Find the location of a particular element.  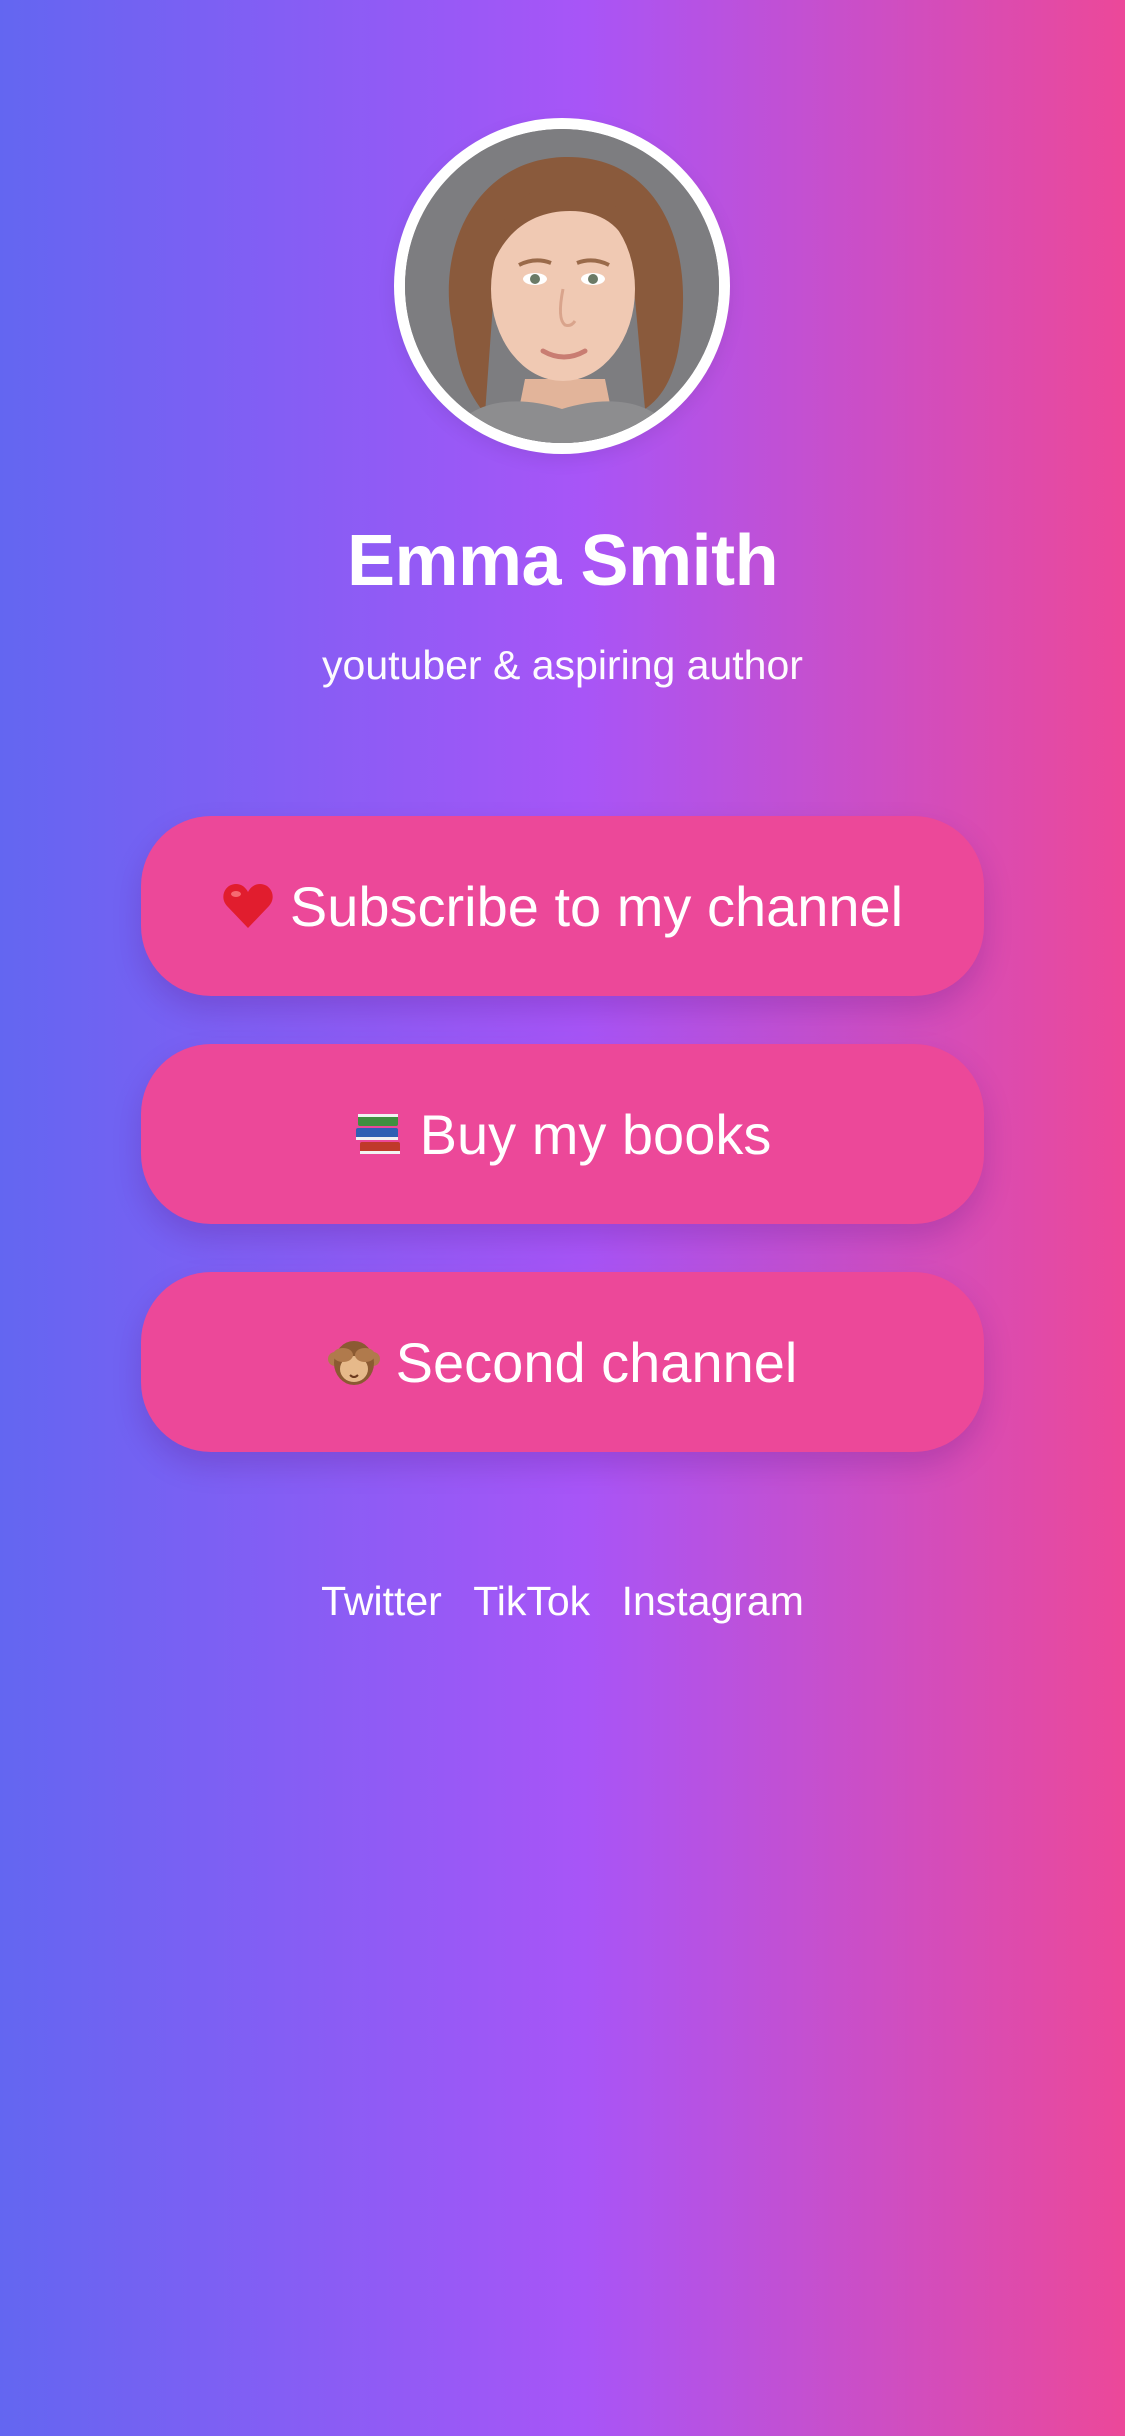

twitter-link: Twitter is located at coordinates (381, 1601).